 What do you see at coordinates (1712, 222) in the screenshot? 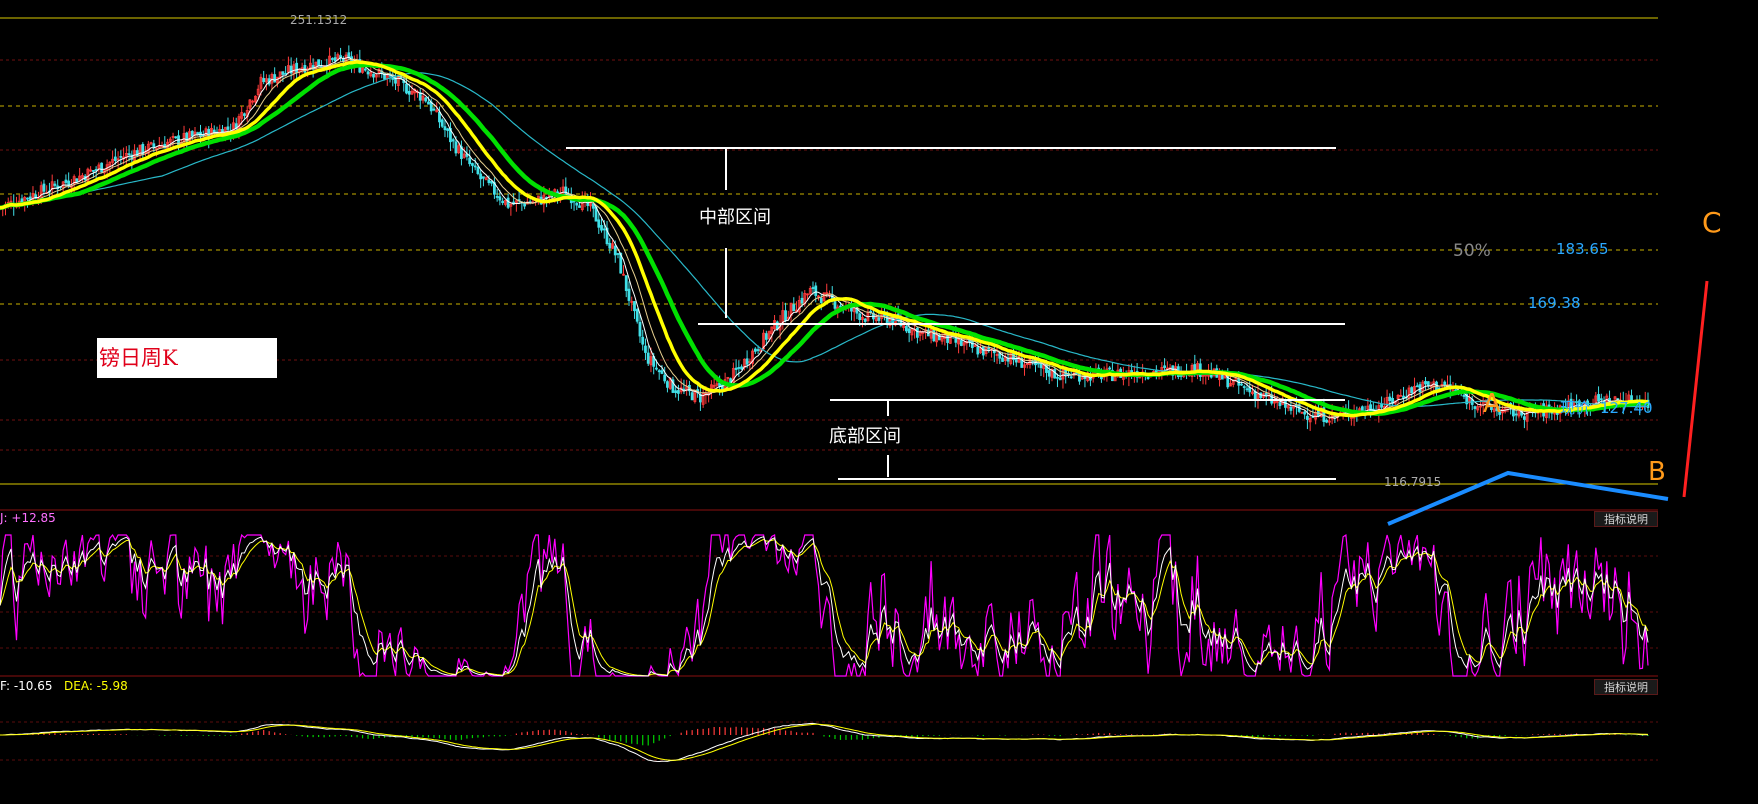
I see `wave-c-label: C` at bounding box center [1712, 222].